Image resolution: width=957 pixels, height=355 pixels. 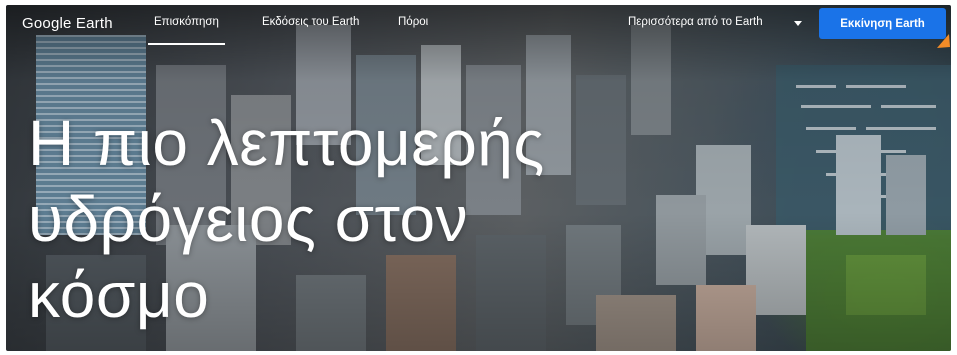 I want to click on more-from-earth-menu: Περισσότερα από το Earth, so click(x=695, y=22).